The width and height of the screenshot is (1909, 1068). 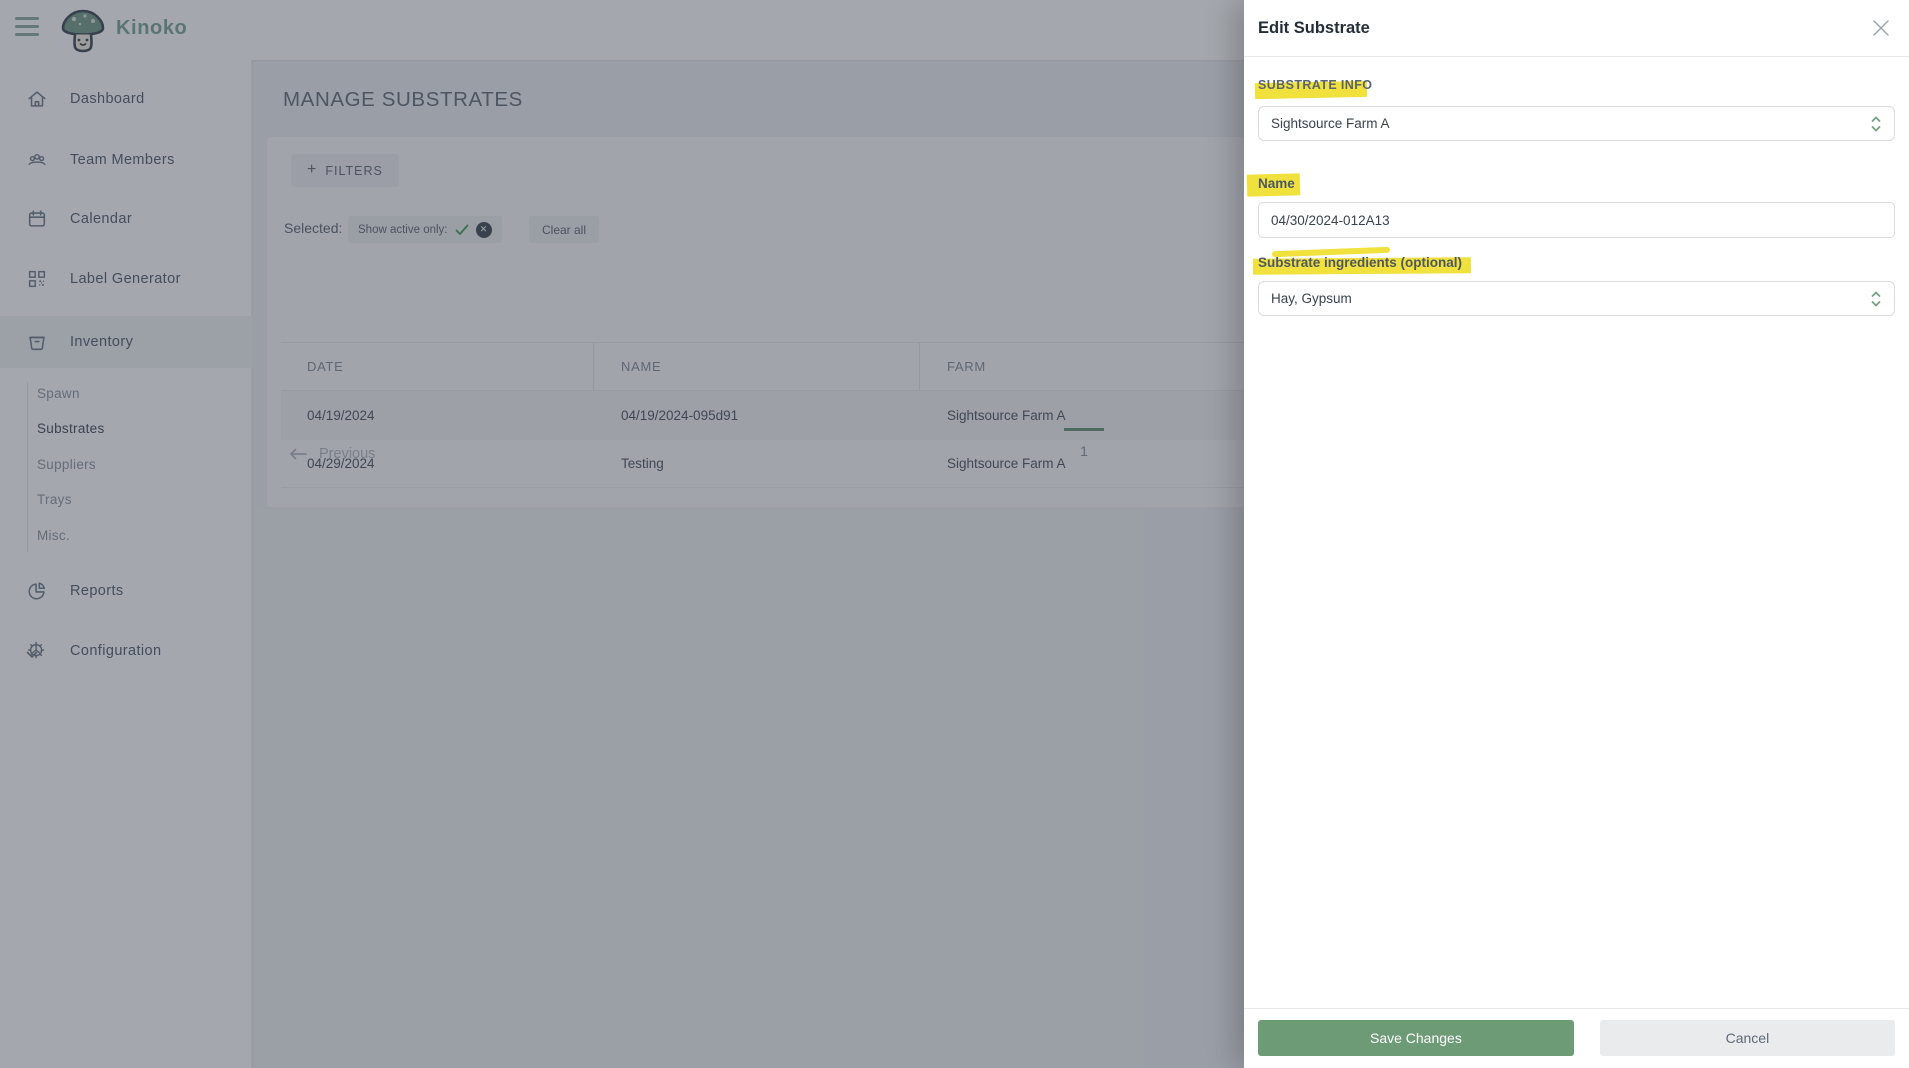 I want to click on farm-select-value: Sightsource Farm A, so click(x=1330, y=123).